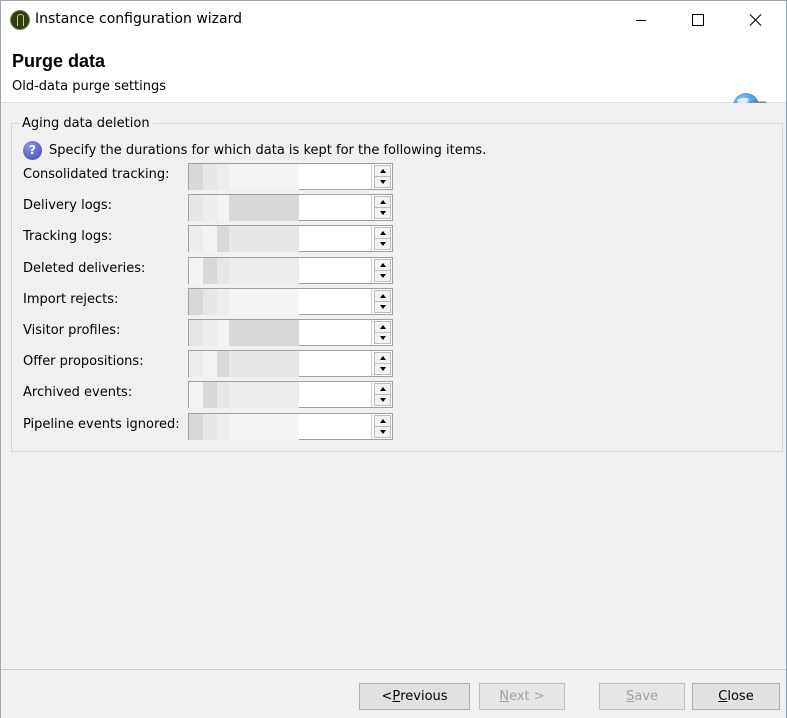 This screenshot has width=787, height=718. I want to click on field-label: Consolidated tracking:, so click(96, 174).